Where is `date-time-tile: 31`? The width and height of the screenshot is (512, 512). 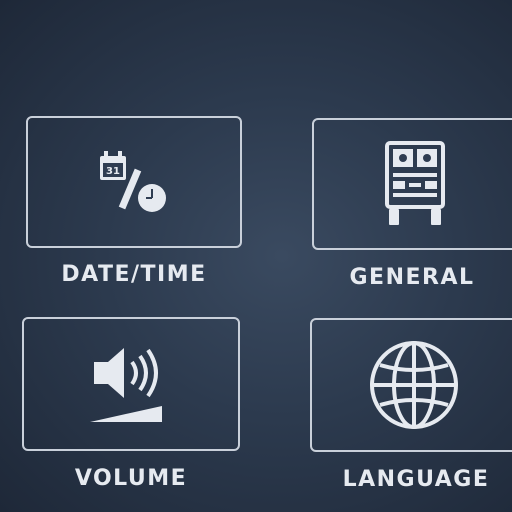 date-time-tile: 31 is located at coordinates (134, 182).